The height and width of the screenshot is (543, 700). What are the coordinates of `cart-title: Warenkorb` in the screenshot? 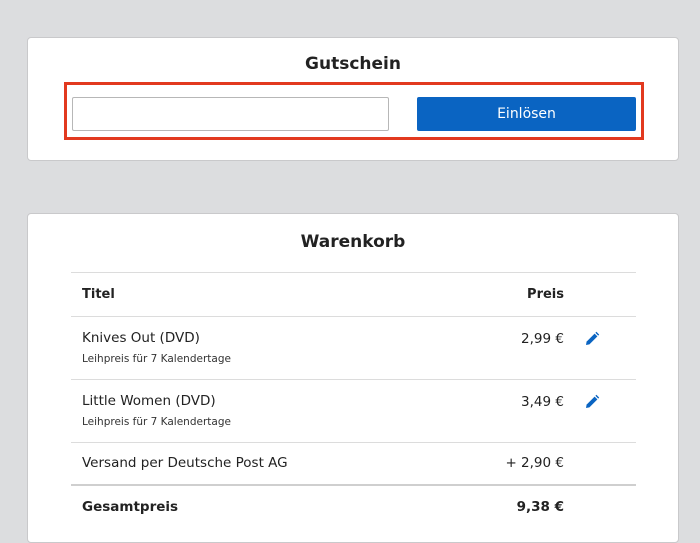 It's located at (353, 242).